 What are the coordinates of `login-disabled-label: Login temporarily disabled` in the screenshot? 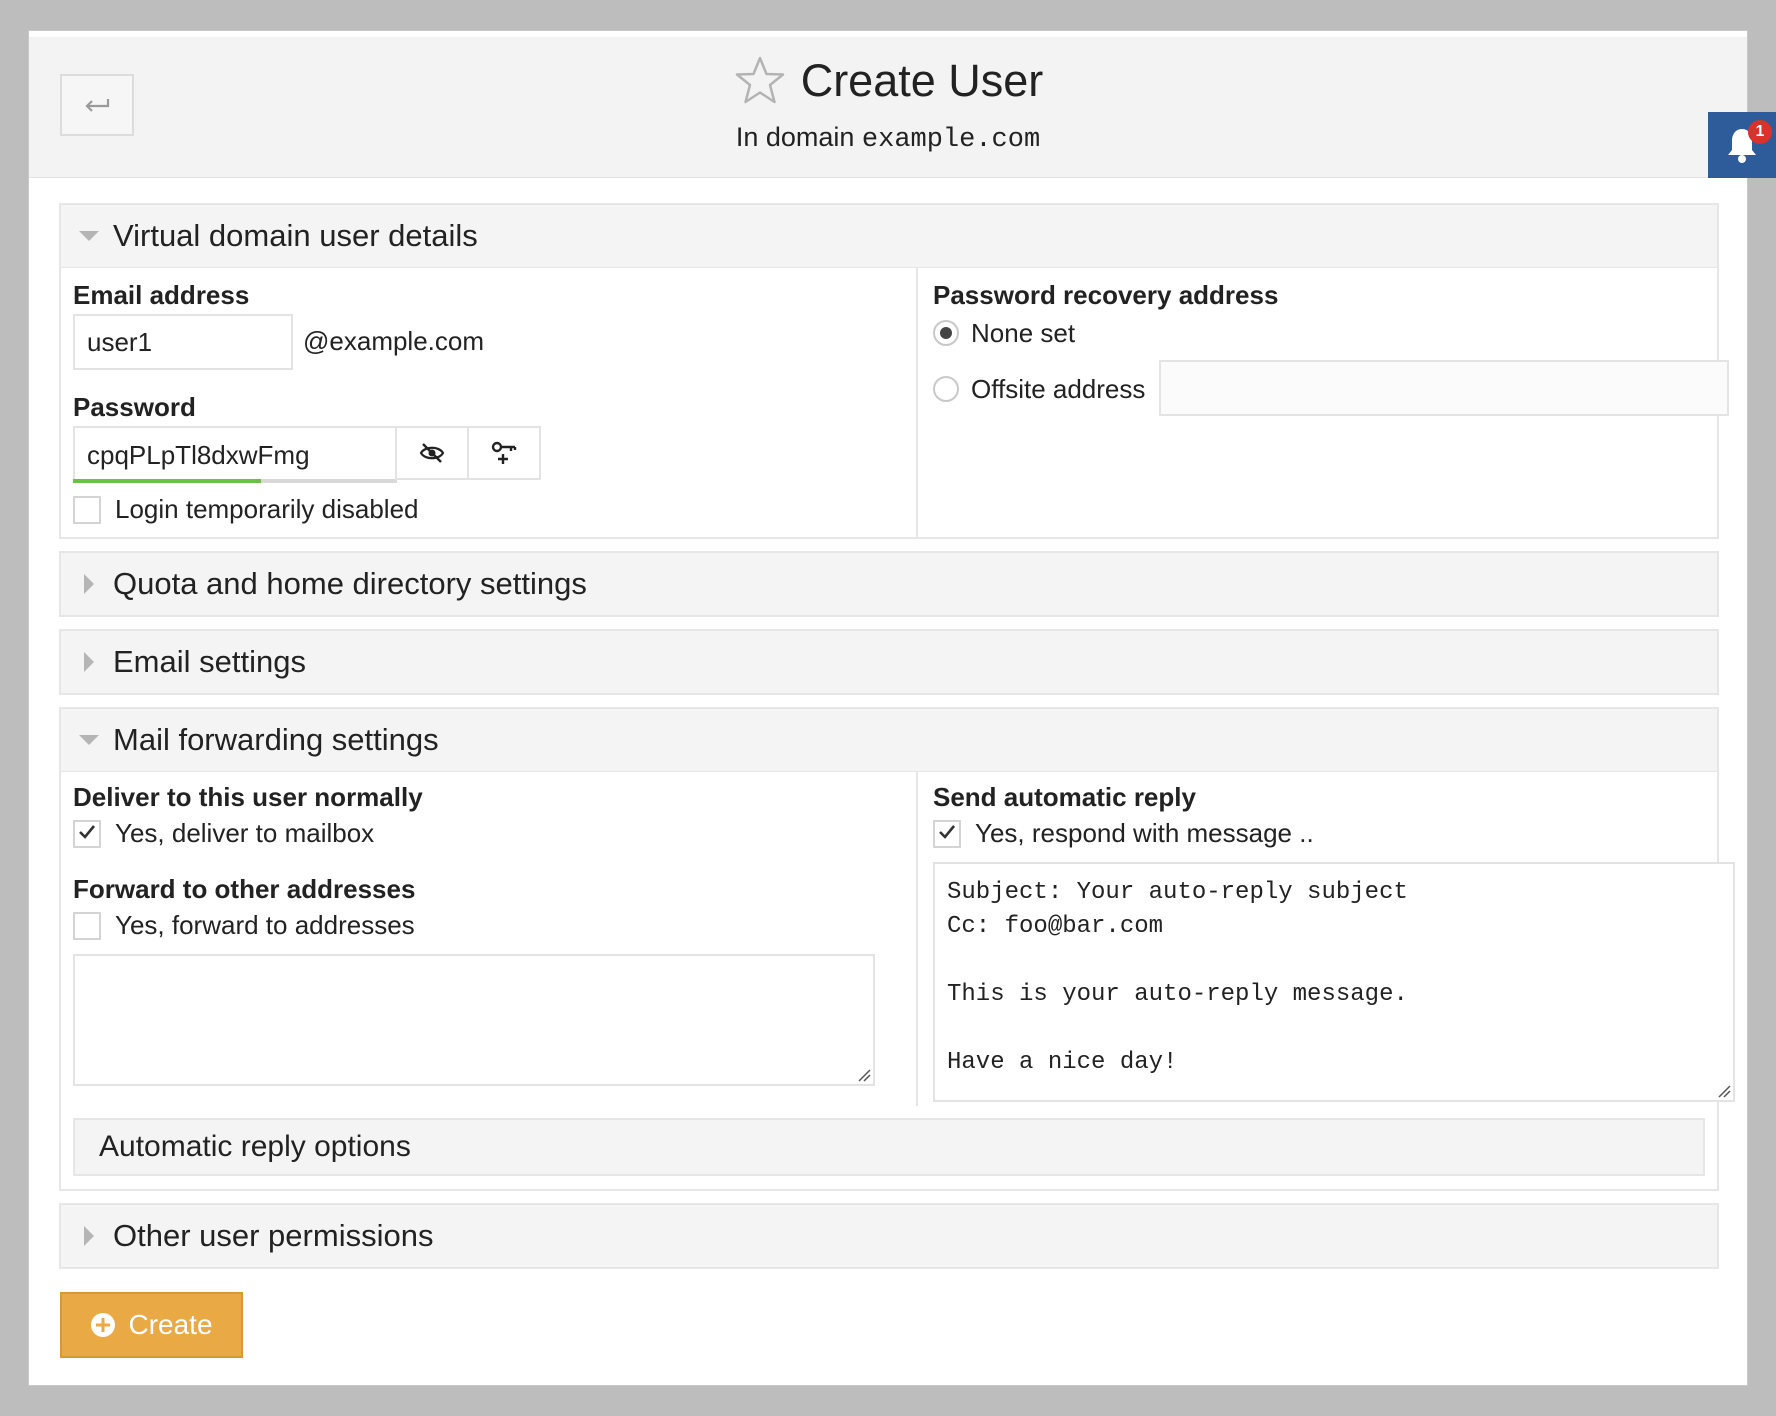 It's located at (267, 509).